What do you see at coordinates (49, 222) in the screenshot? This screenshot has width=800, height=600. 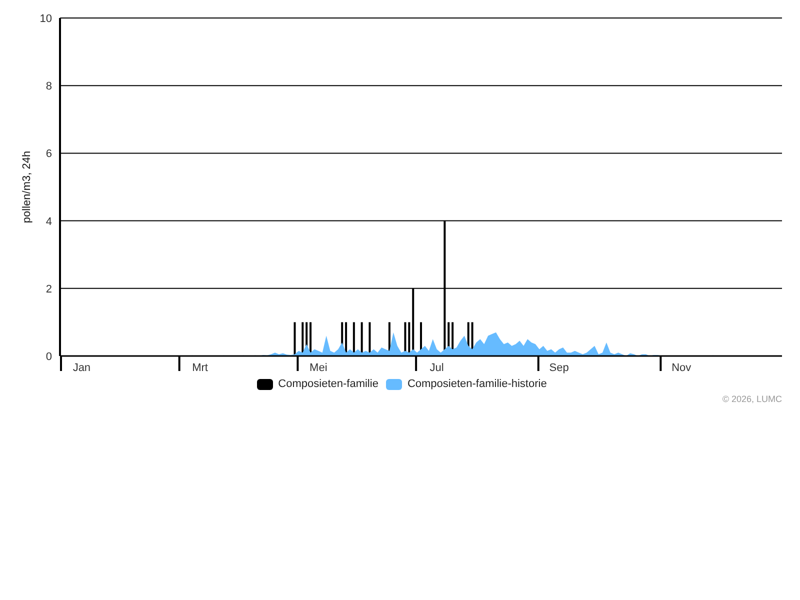 I see `y-tick-label: 4` at bounding box center [49, 222].